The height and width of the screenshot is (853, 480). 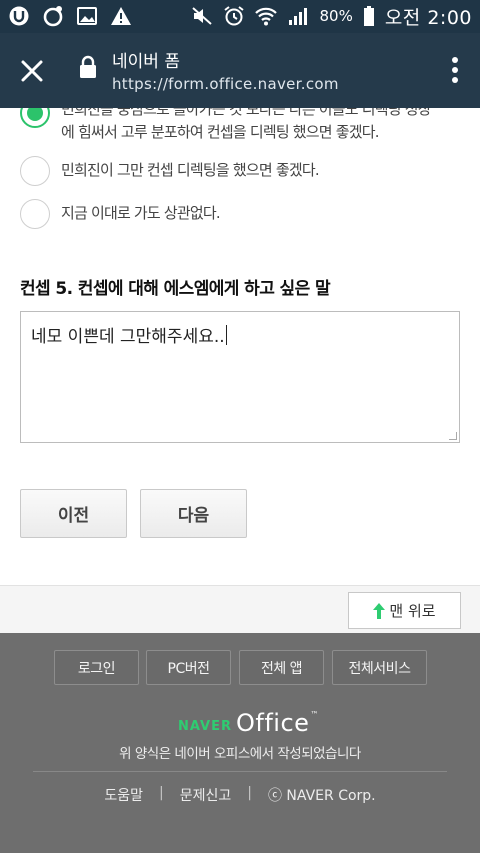 I want to click on status-right-icons: 80% 오전 2:00, so click(x=331, y=17).